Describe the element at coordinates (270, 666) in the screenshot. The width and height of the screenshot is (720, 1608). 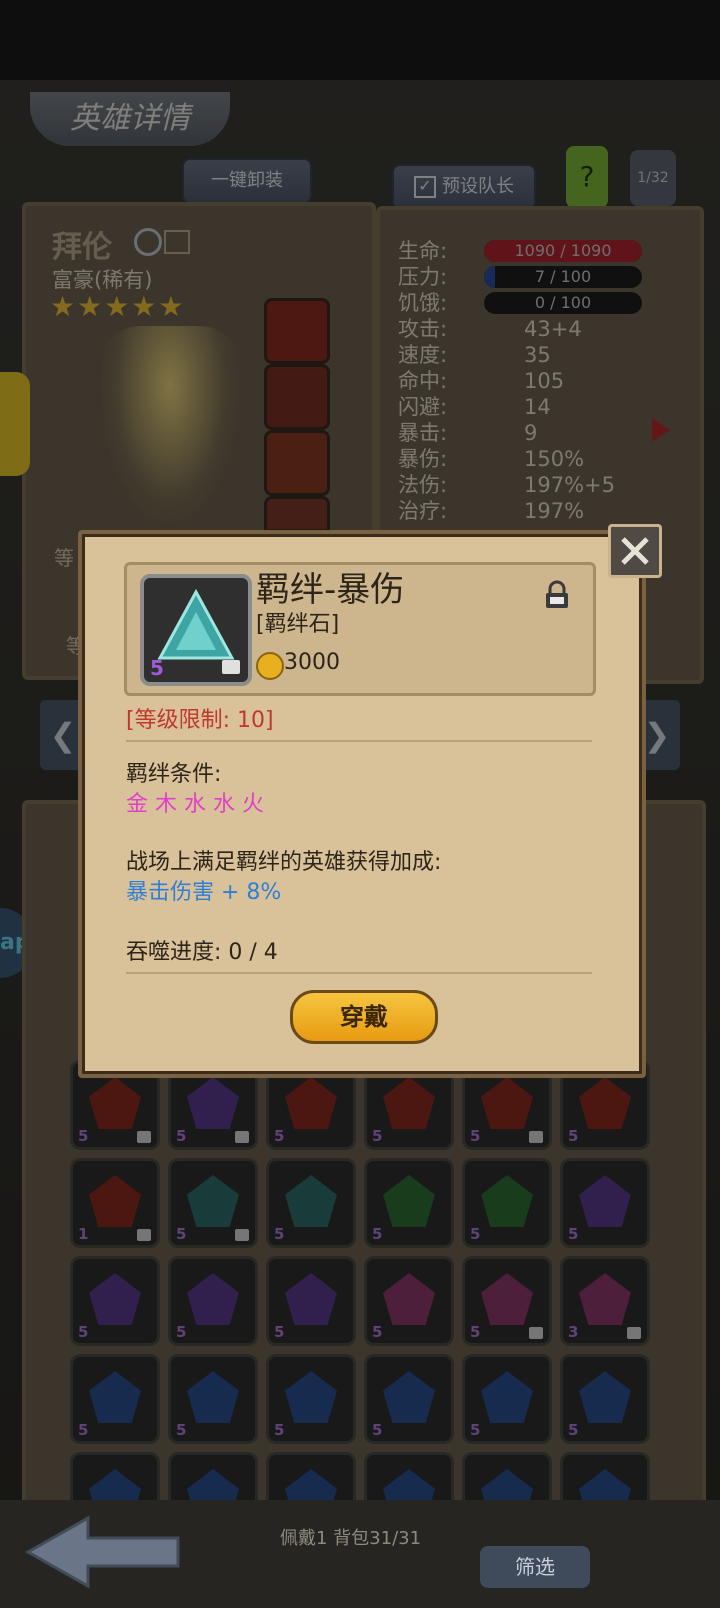
I see `coin-icon` at that location.